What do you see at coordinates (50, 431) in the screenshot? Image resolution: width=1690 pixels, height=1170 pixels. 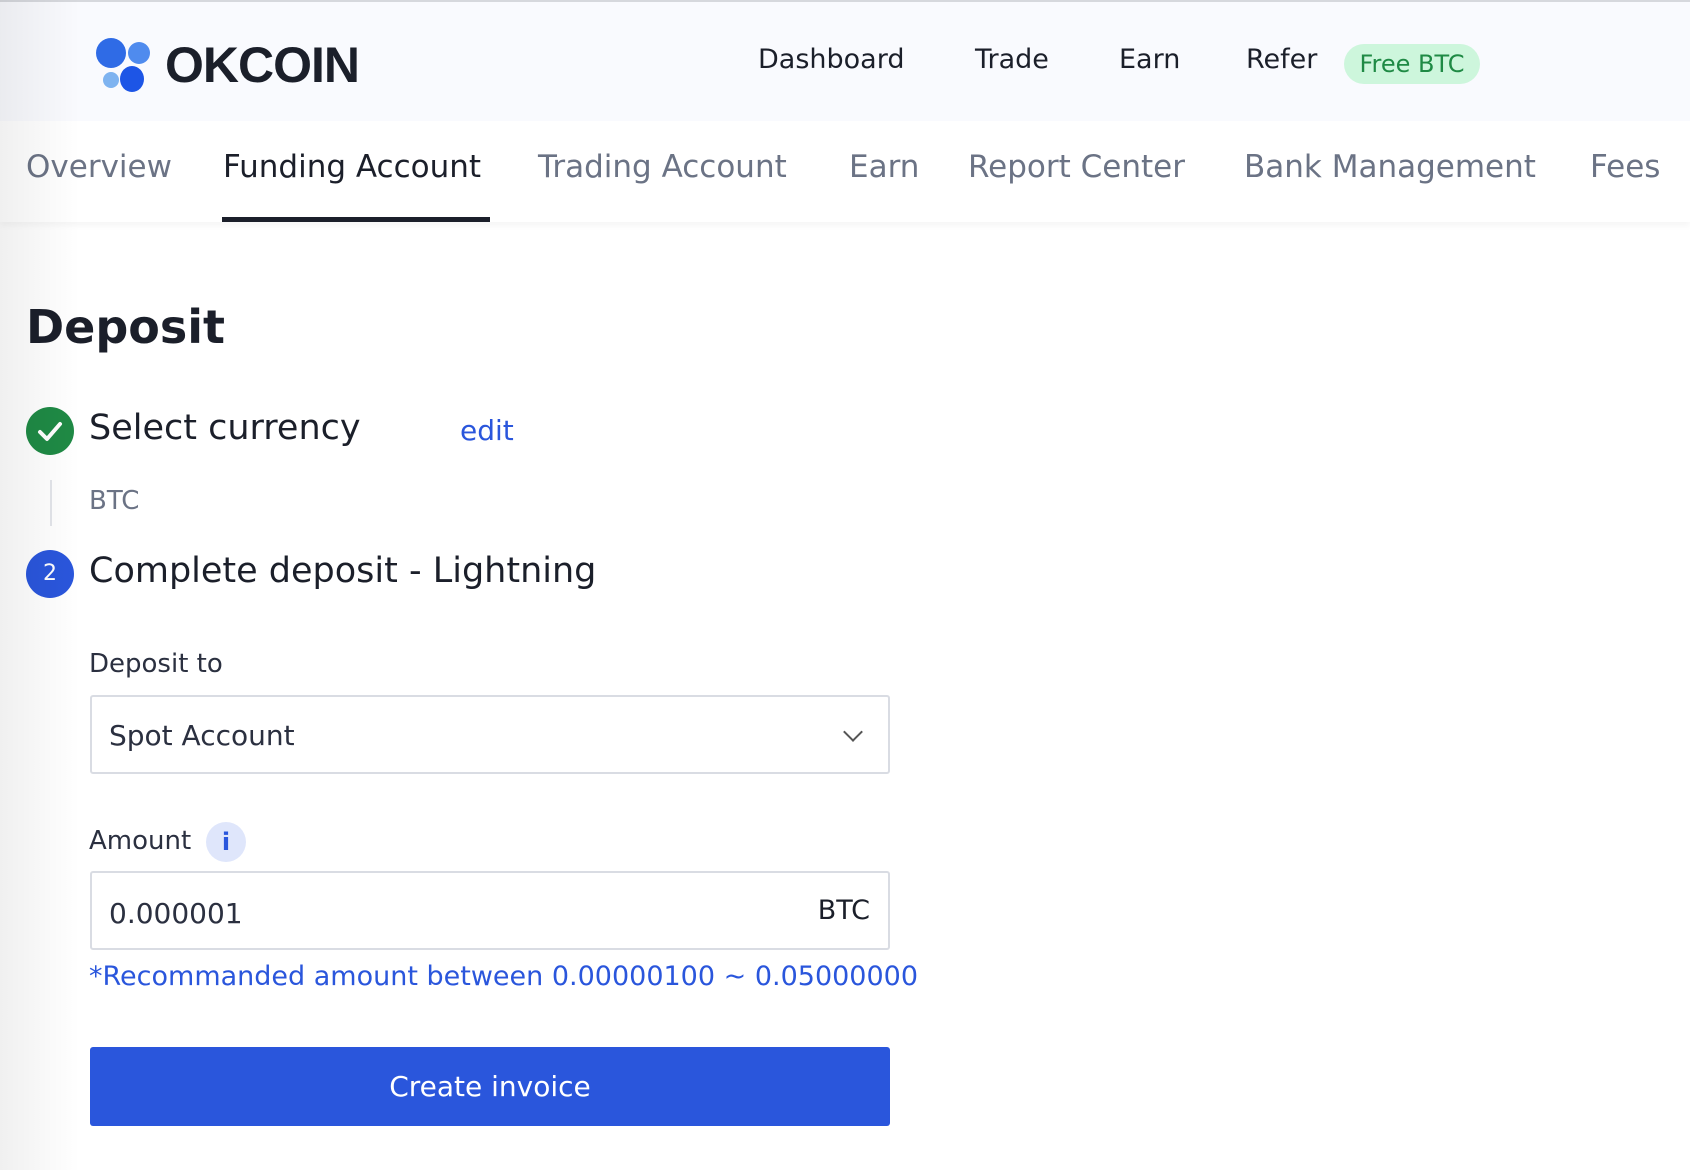 I see `check-icon` at bounding box center [50, 431].